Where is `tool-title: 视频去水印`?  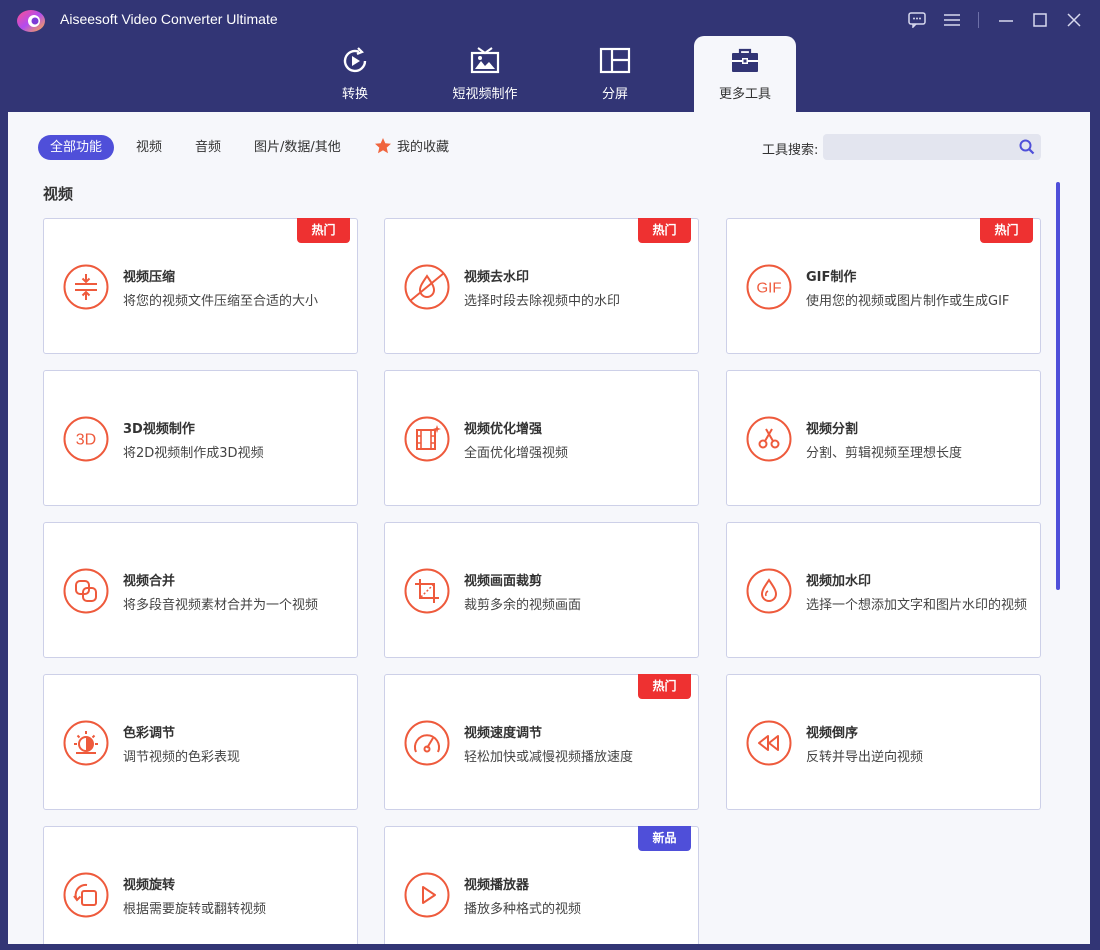
tool-title: 视频去水印 is located at coordinates (497, 277).